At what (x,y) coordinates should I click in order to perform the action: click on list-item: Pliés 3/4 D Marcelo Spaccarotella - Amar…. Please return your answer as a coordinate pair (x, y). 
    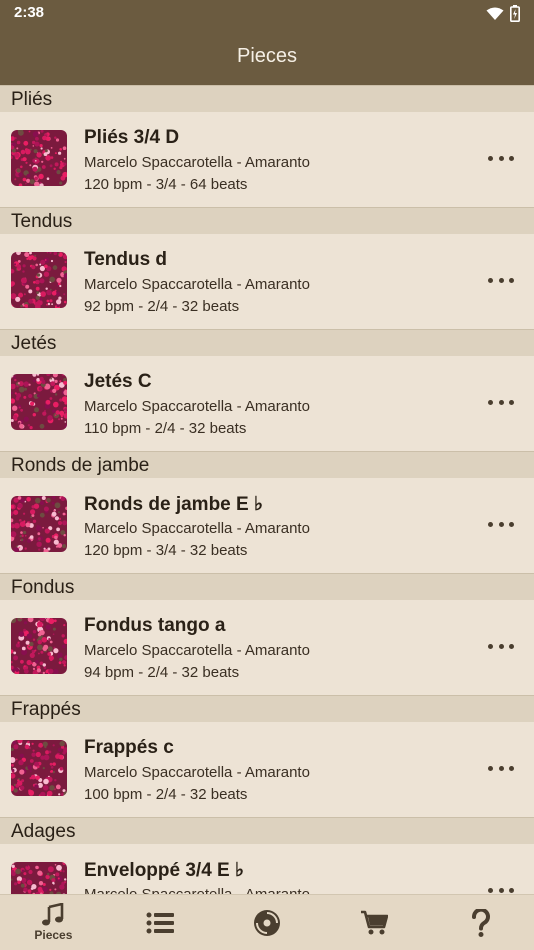
    Looking at the image, I should click on (267, 159).